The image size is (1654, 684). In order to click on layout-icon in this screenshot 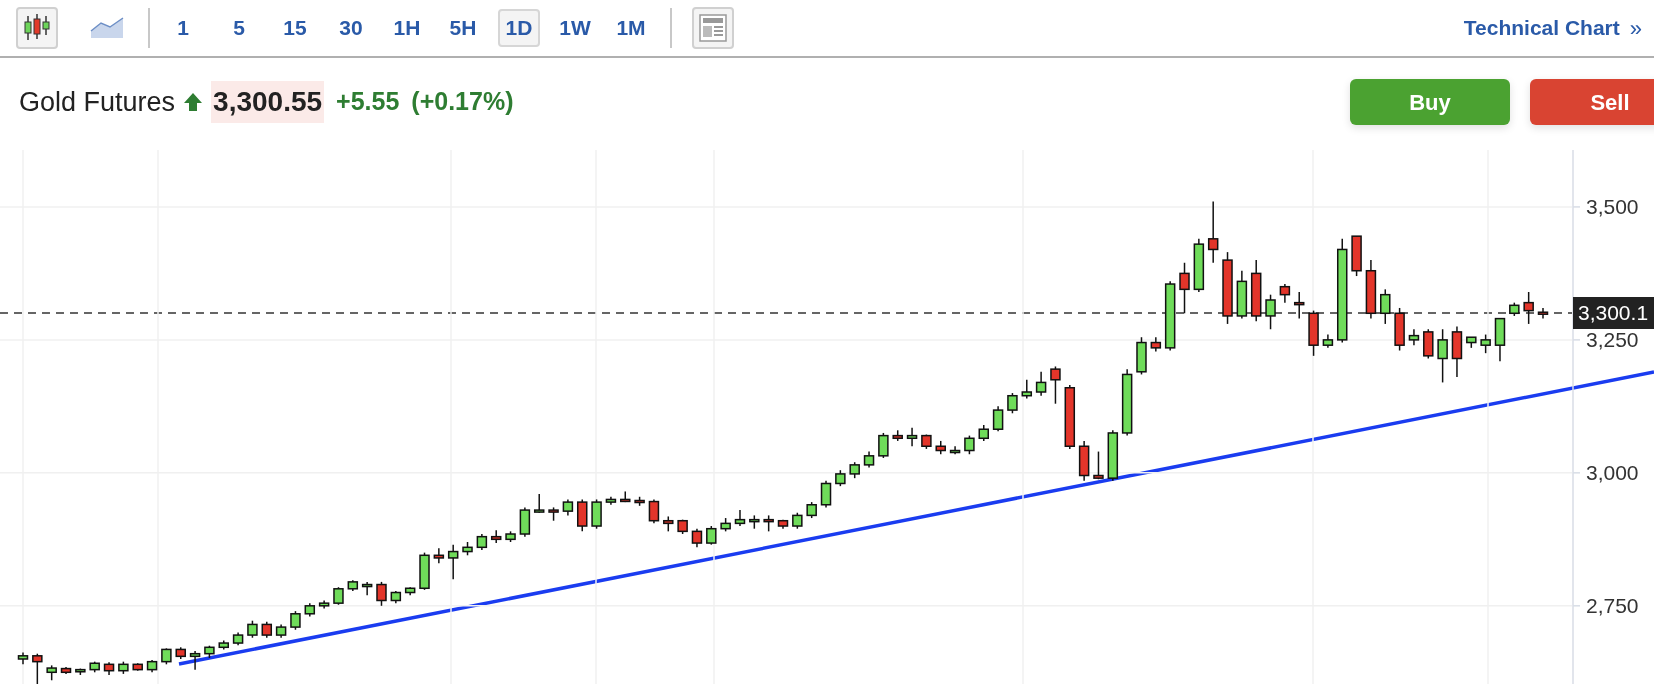, I will do `click(713, 28)`.